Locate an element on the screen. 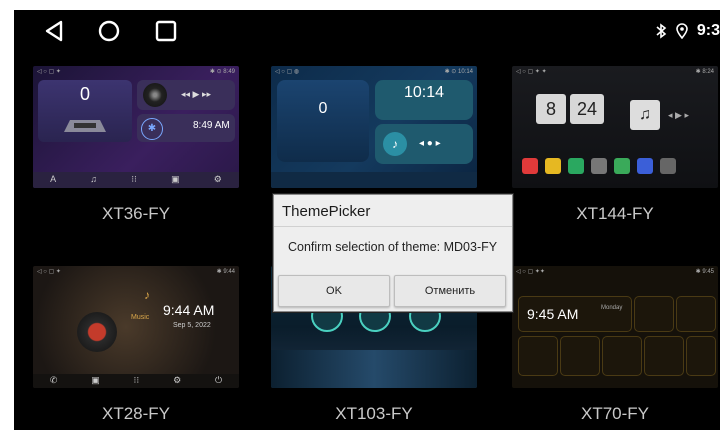  preview-date: Sep 5, 2022 is located at coordinates (192, 325).